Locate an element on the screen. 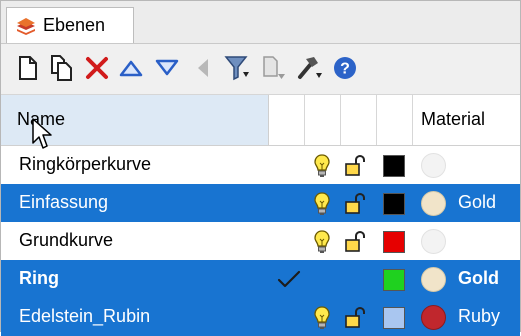 This screenshot has height=336, width=521. move-up-icon is located at coordinates (131, 68).